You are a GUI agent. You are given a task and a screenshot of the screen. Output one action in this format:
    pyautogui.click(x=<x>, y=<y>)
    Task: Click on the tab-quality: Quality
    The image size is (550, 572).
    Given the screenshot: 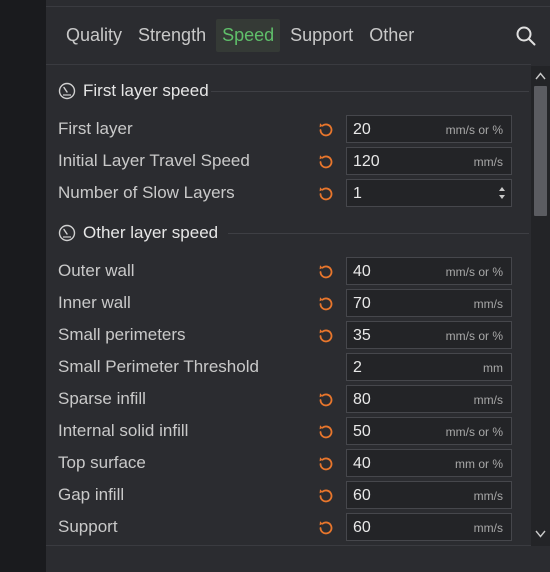 What is the action you would take?
    pyautogui.click(x=94, y=35)
    